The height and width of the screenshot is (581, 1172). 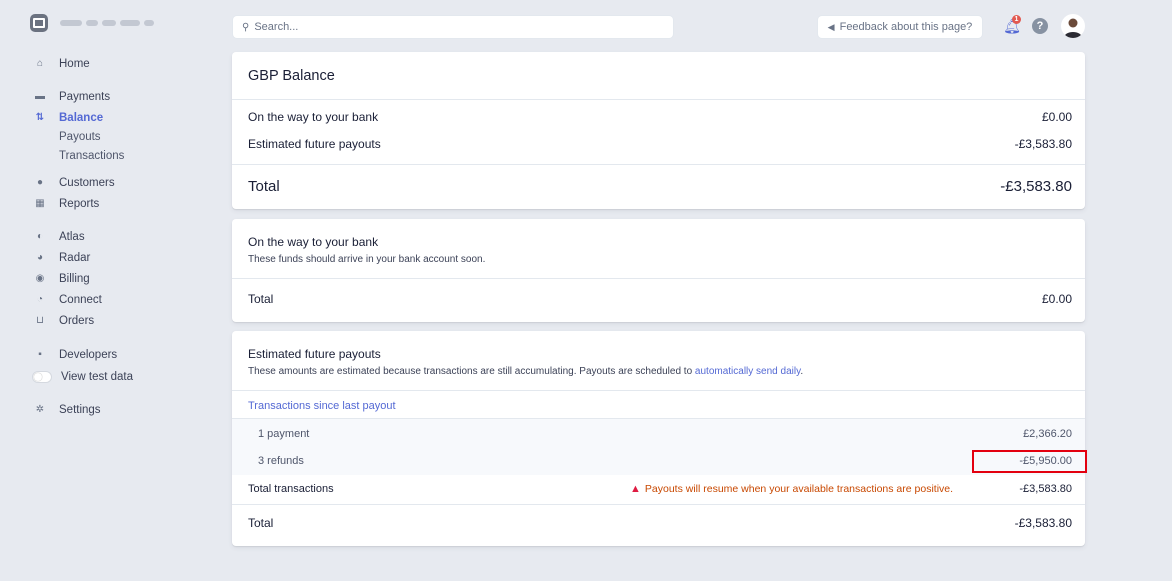 What do you see at coordinates (40, 299) in the screenshot?
I see `connect-icon: ◔` at bounding box center [40, 299].